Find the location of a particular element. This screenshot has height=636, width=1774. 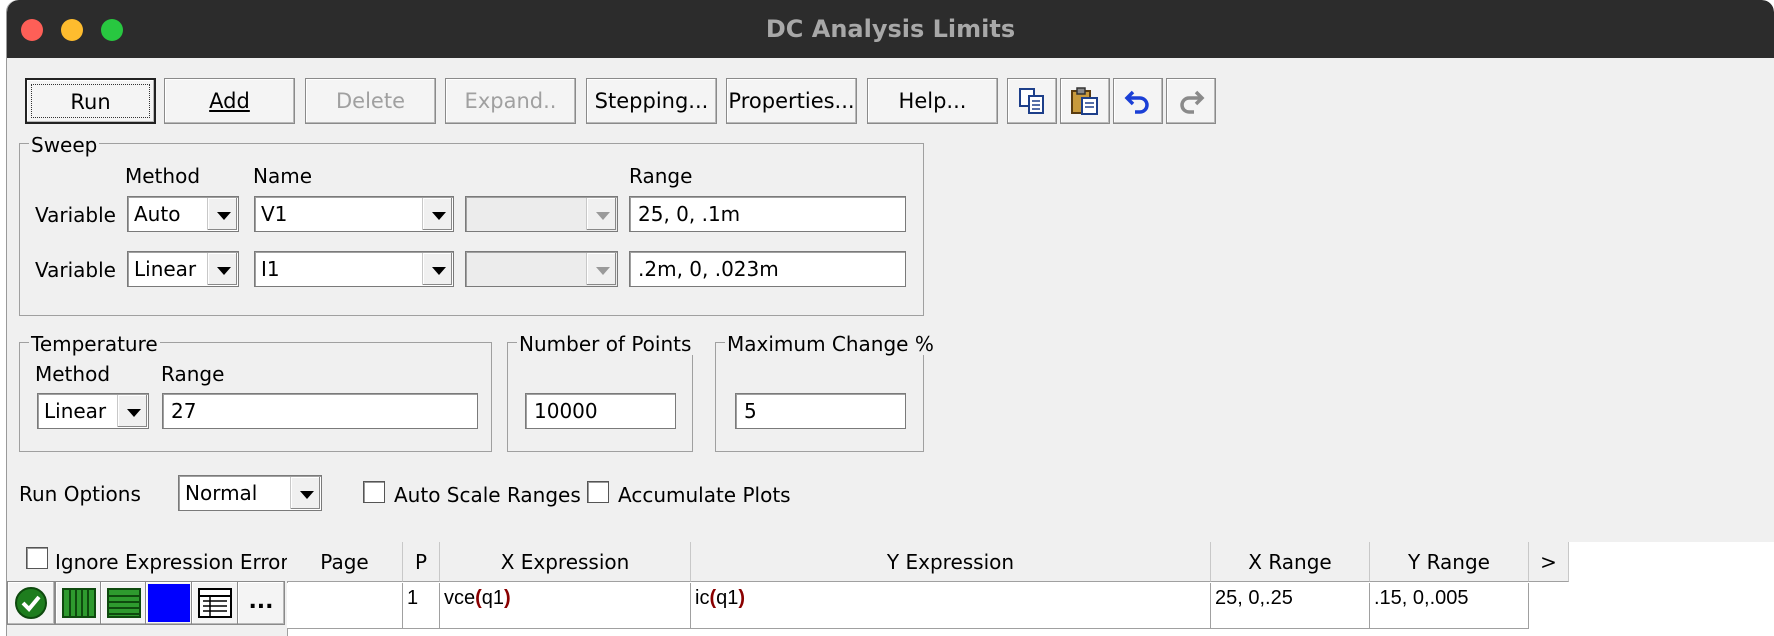

auto-scale-label: Auto Scale Ranges is located at coordinates (487, 495).